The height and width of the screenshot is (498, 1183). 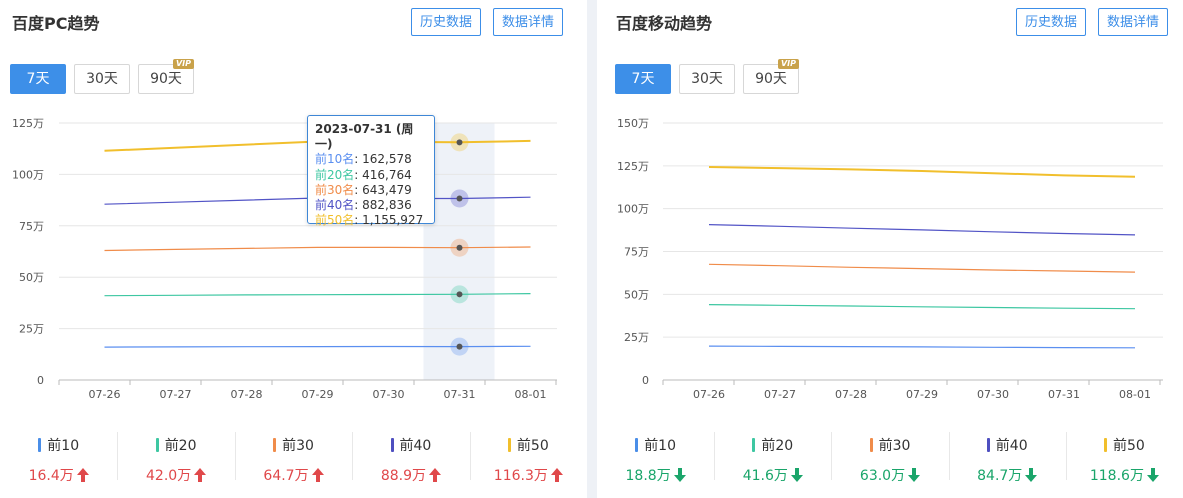 What do you see at coordinates (1011, 446) in the screenshot?
I see `mobile-stat-label-text: 前40` at bounding box center [1011, 446].